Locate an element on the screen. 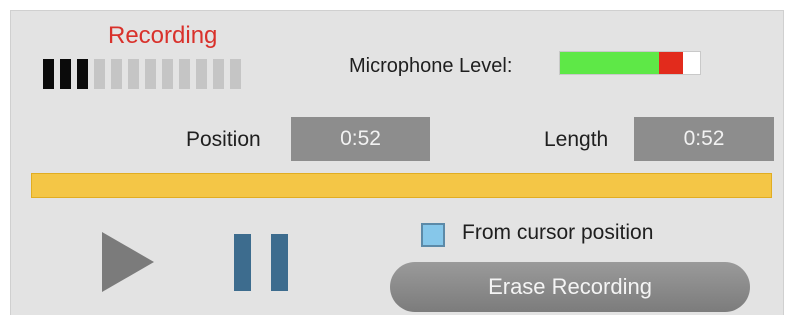 Image resolution: width=788 pixels, height=315 pixels. from-cursor-label: From cursor position is located at coordinates (558, 232).